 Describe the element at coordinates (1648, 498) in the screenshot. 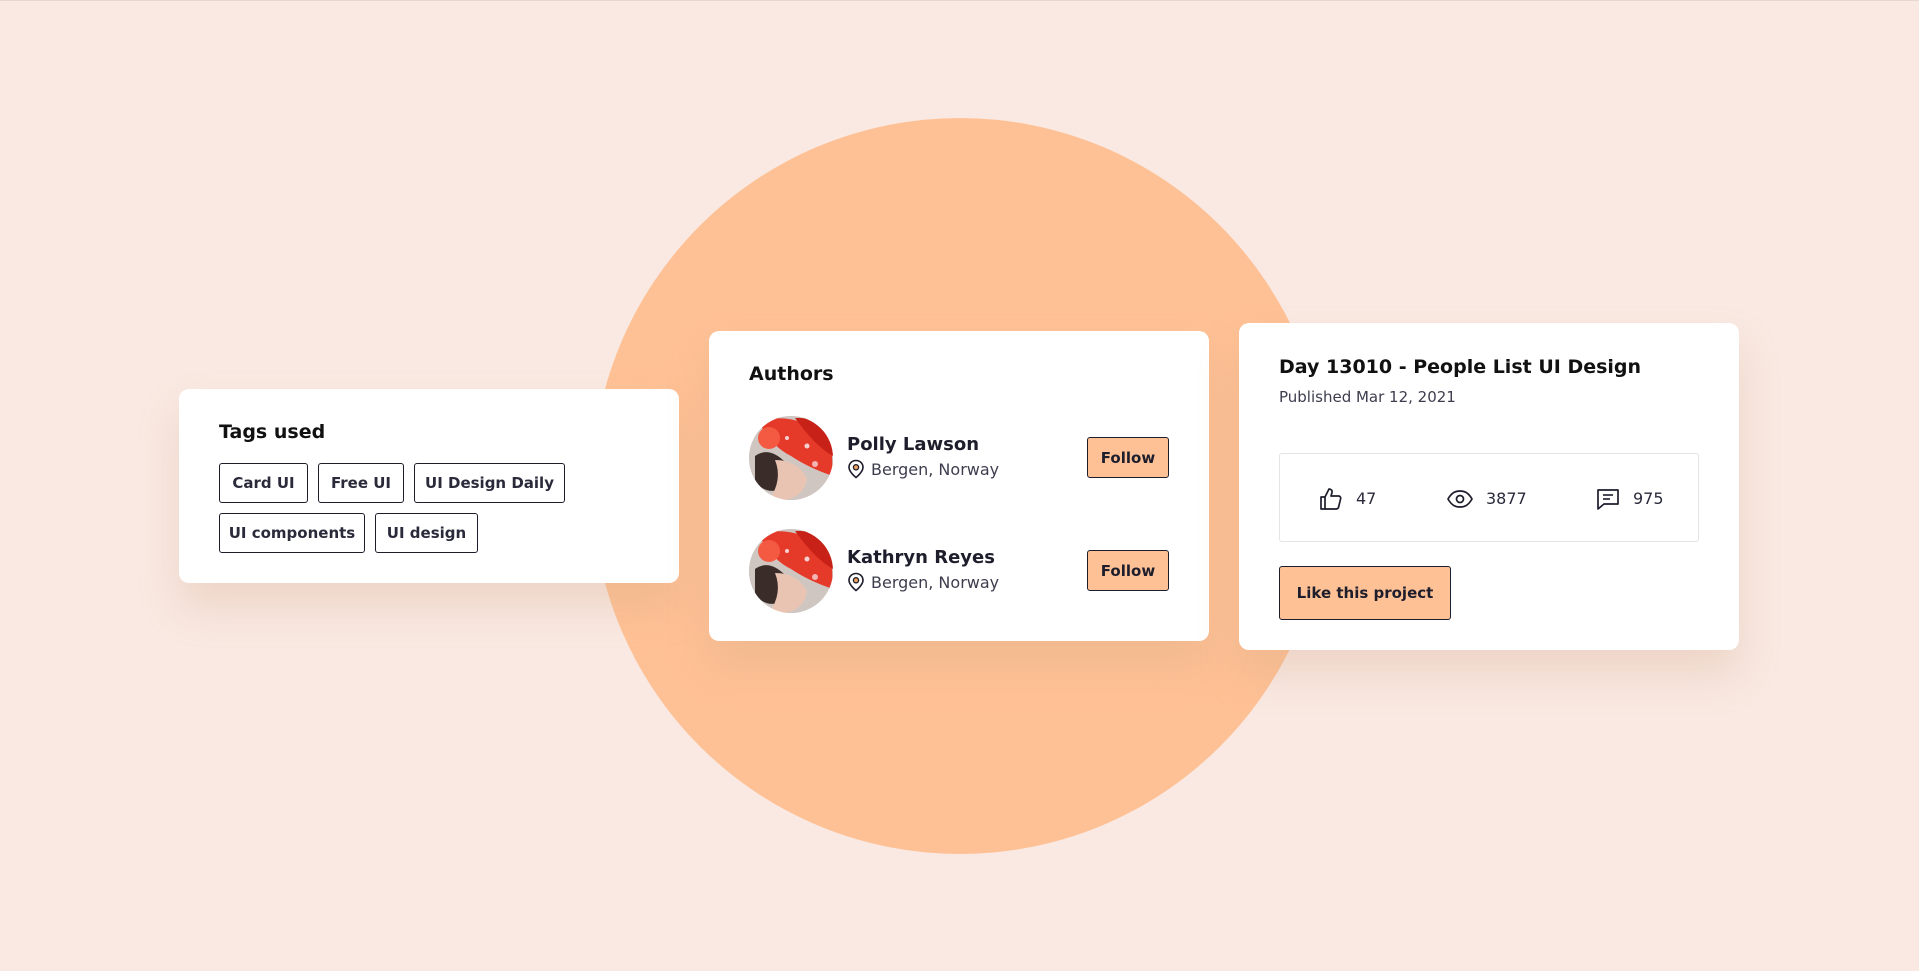

I see `comments-count: 975` at that location.